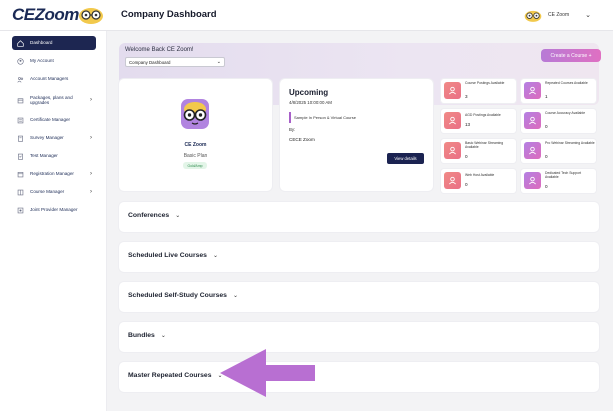  Describe the element at coordinates (175, 62) in the screenshot. I see `dashboard-select: Company Dashboard ⌄` at that location.